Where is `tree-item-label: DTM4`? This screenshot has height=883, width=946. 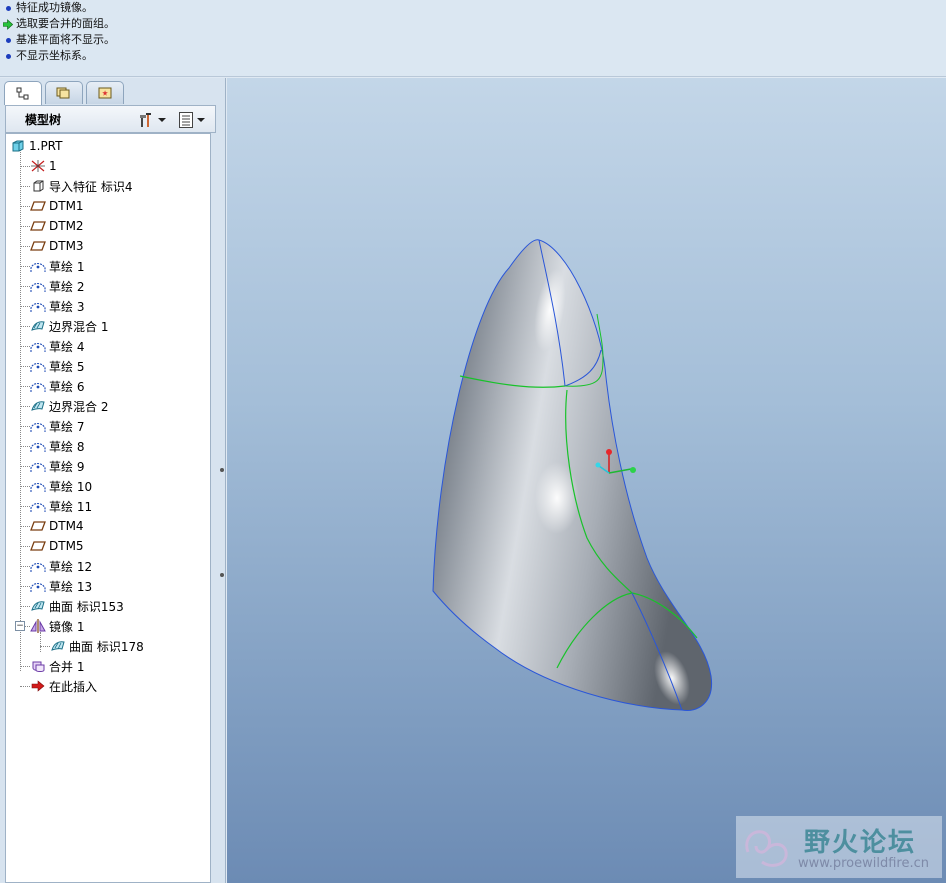 tree-item-label: DTM4 is located at coordinates (66, 526).